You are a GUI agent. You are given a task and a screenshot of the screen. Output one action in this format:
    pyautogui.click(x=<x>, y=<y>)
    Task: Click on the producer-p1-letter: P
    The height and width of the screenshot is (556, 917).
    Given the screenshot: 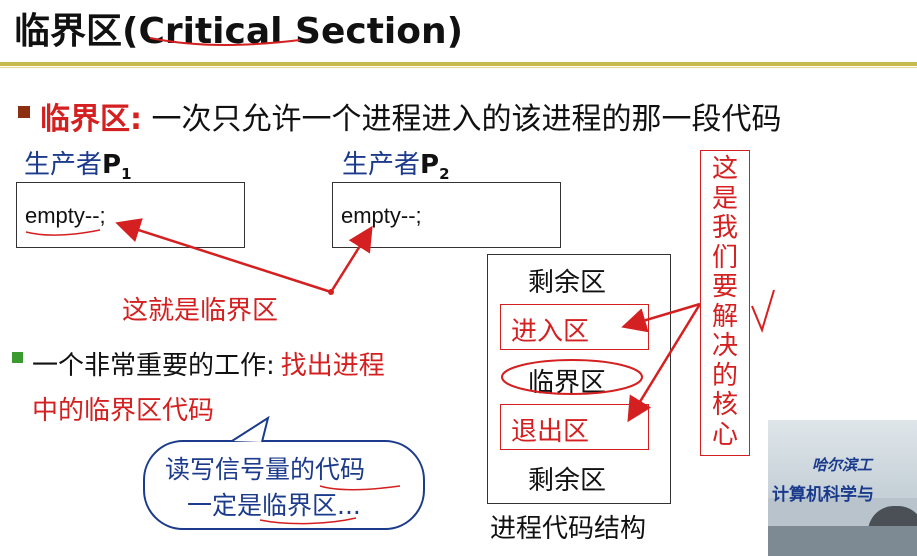 What is the action you would take?
    pyautogui.click(x=112, y=165)
    